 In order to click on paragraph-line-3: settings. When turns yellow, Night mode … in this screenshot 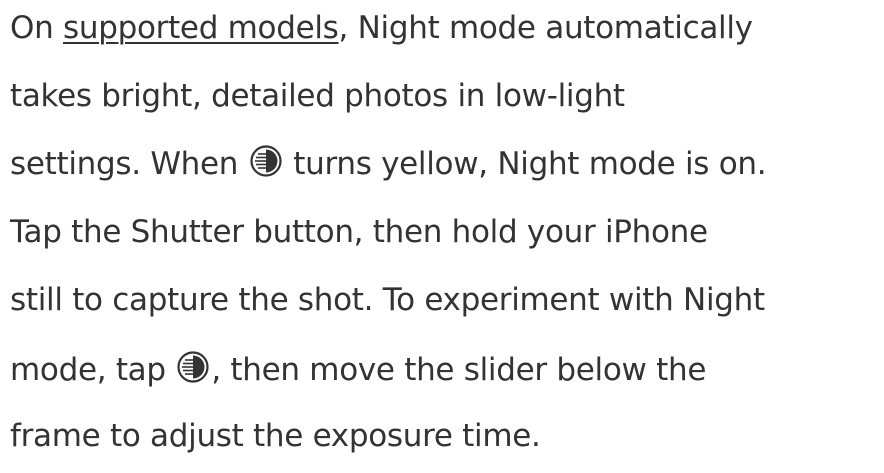, I will do `click(388, 165)`.